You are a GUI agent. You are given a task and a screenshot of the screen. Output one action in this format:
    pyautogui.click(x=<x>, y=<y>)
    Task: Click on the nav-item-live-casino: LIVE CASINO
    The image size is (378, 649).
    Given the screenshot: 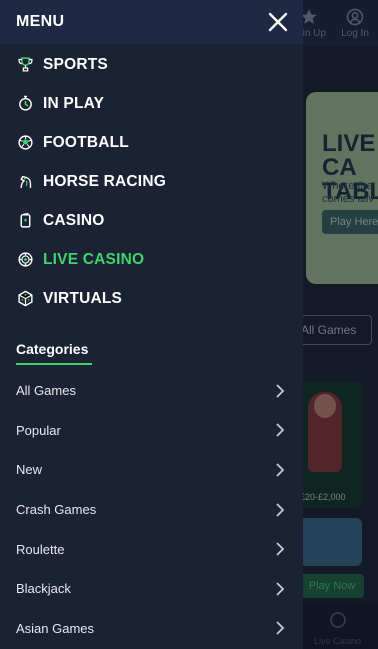 What is the action you would take?
    pyautogui.click(x=151, y=259)
    